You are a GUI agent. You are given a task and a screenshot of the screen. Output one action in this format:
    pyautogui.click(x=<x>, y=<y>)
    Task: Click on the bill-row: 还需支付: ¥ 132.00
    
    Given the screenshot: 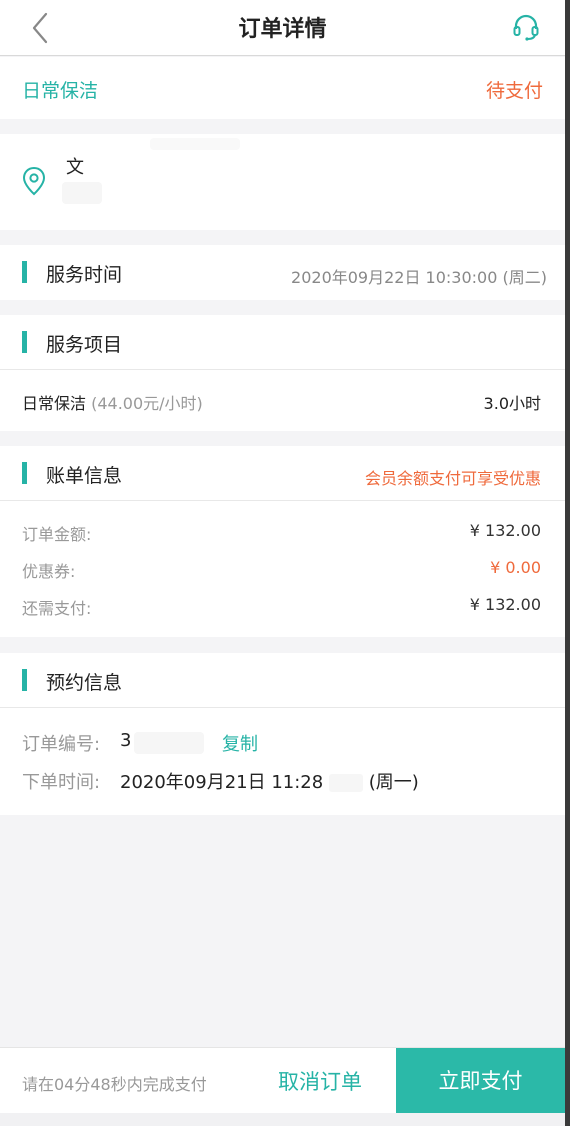 What is the action you would take?
    pyautogui.click(x=282, y=605)
    